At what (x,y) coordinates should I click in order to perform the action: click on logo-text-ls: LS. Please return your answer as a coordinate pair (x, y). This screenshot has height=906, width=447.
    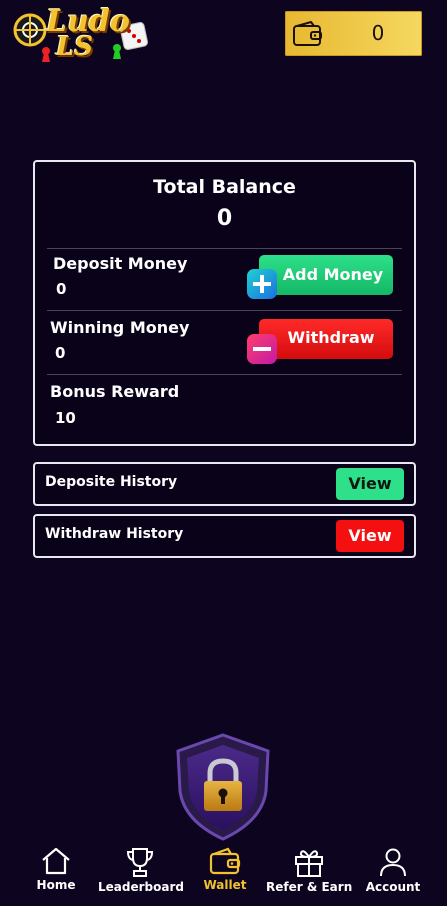
    Looking at the image, I should click on (75, 47).